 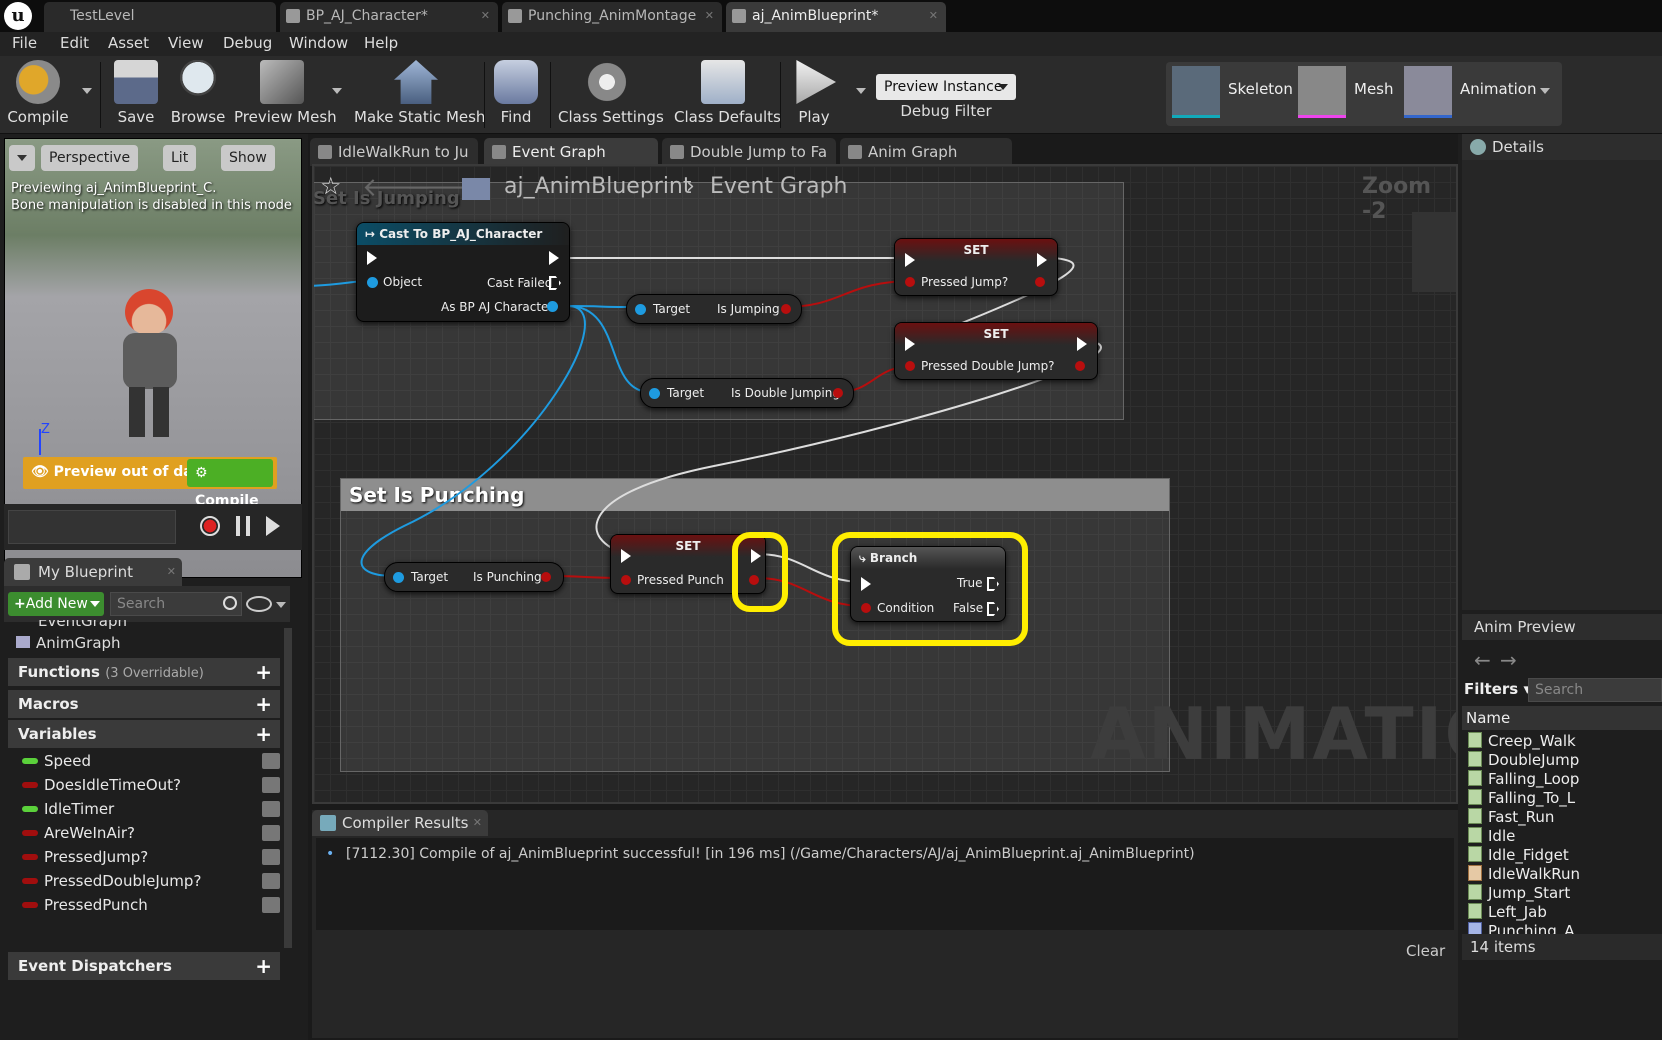 I want to click on bool-input-pin, so click(x=910, y=282).